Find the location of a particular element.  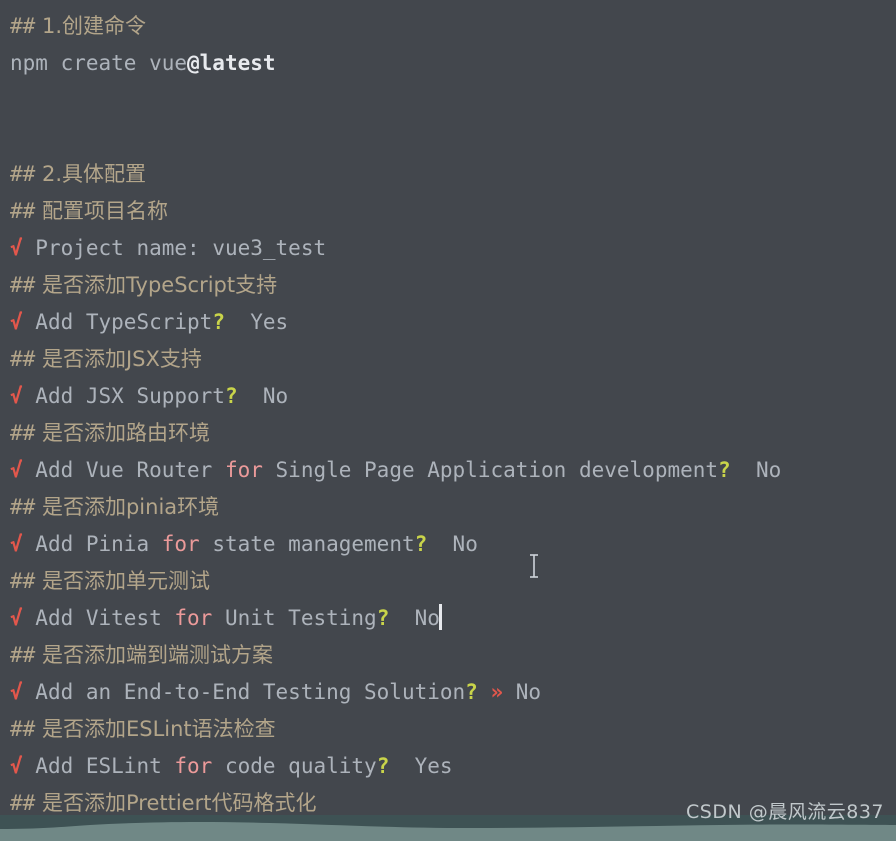

prompt-label: Add ESLint is located at coordinates (98, 766).